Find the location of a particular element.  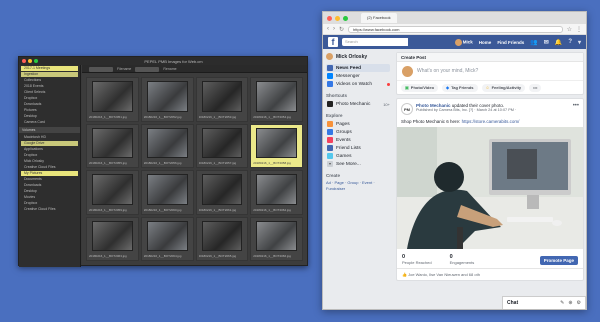

facebook-logo-icon: f is located at coordinates (333, 42).